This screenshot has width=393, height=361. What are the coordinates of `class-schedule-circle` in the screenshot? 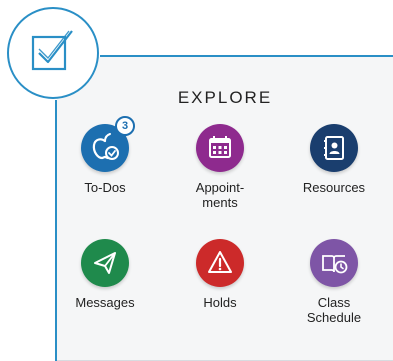 It's located at (334, 263).